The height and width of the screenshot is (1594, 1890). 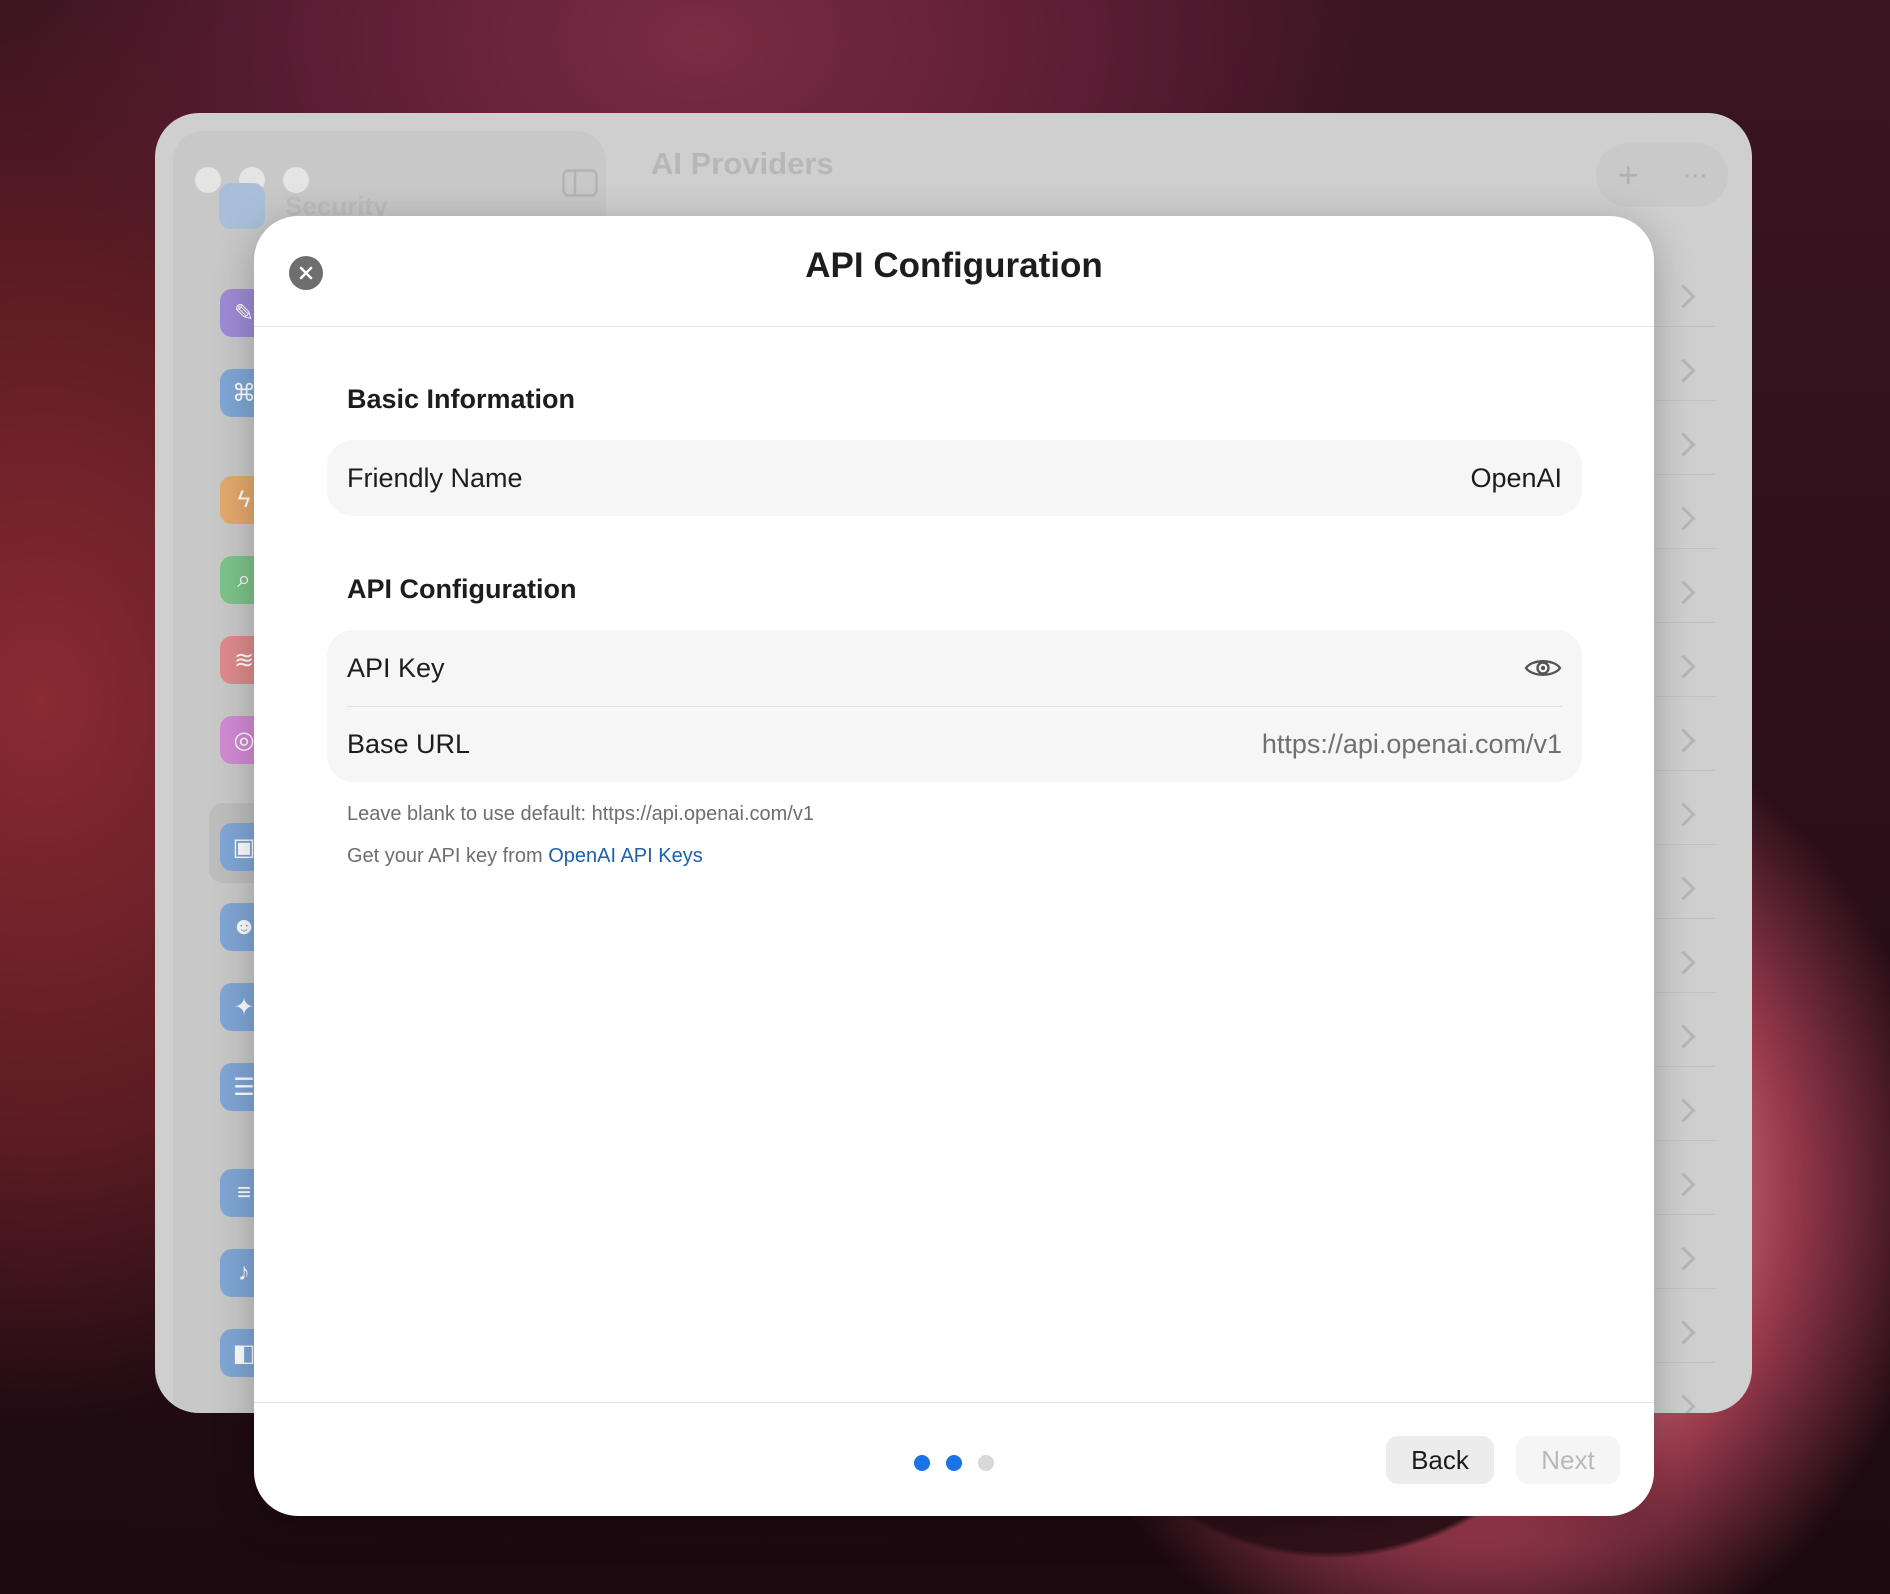 What do you see at coordinates (448, 856) in the screenshot?
I see `api-key-hint-text: Get your API key from` at bounding box center [448, 856].